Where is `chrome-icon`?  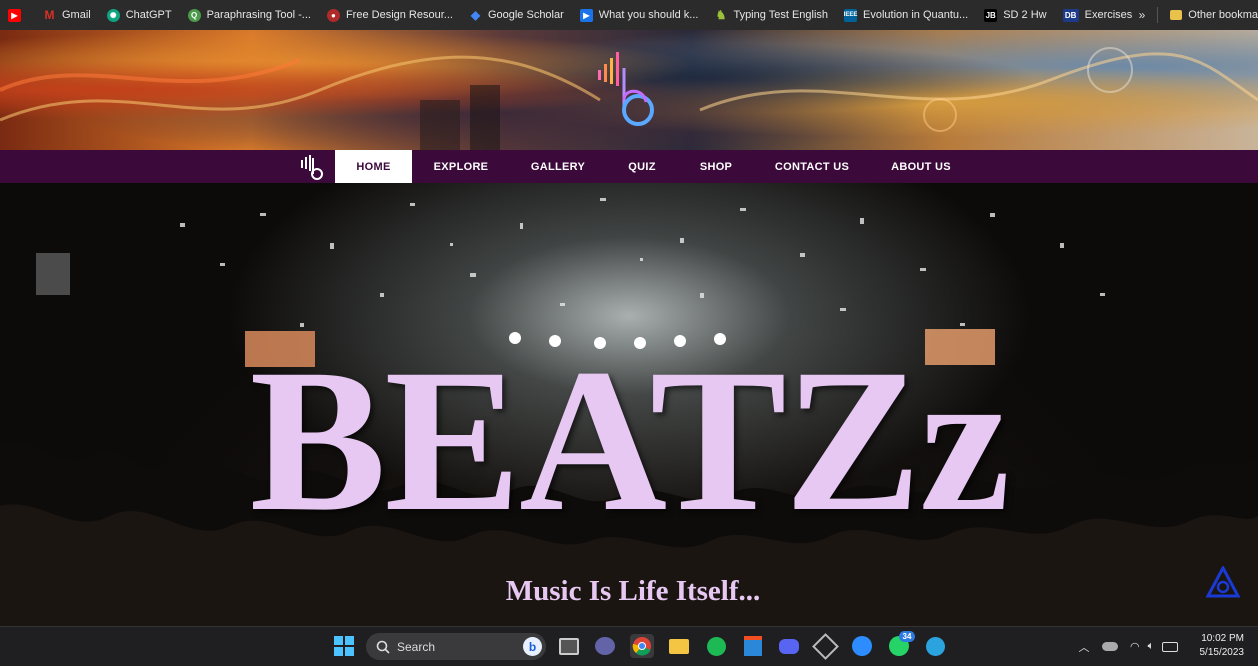 chrome-icon is located at coordinates (642, 646).